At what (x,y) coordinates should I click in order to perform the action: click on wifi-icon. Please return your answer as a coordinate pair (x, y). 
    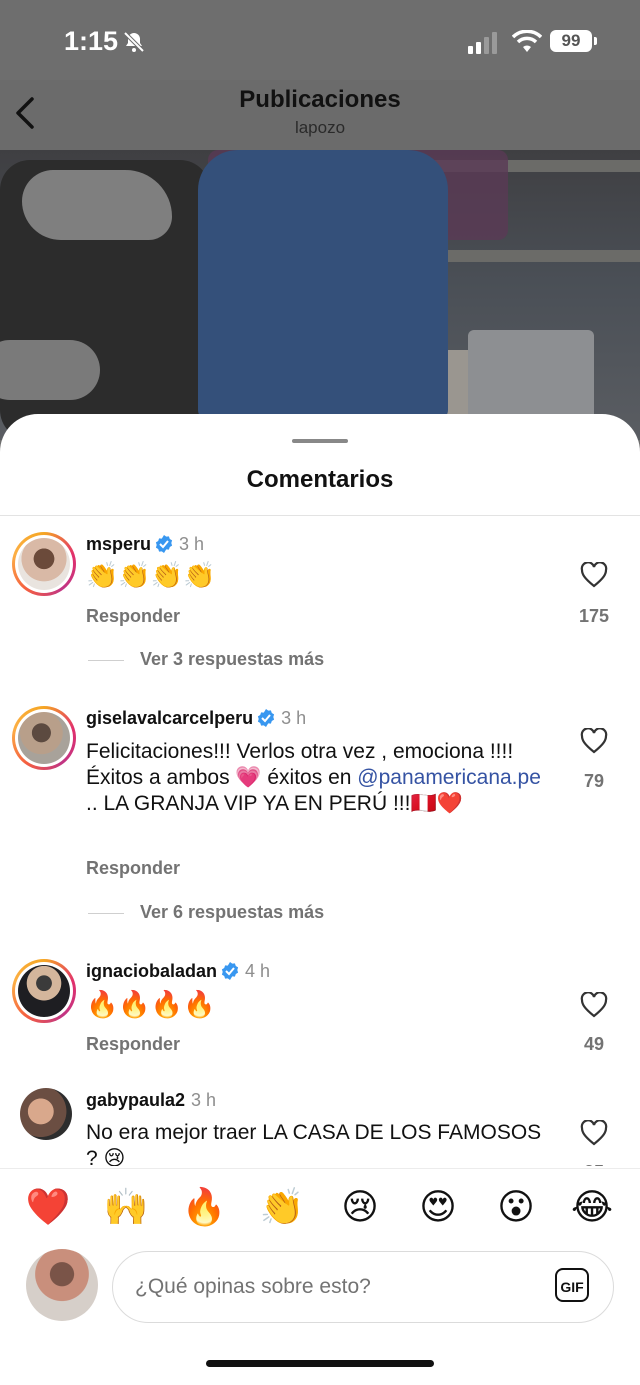
    Looking at the image, I should click on (527, 41).